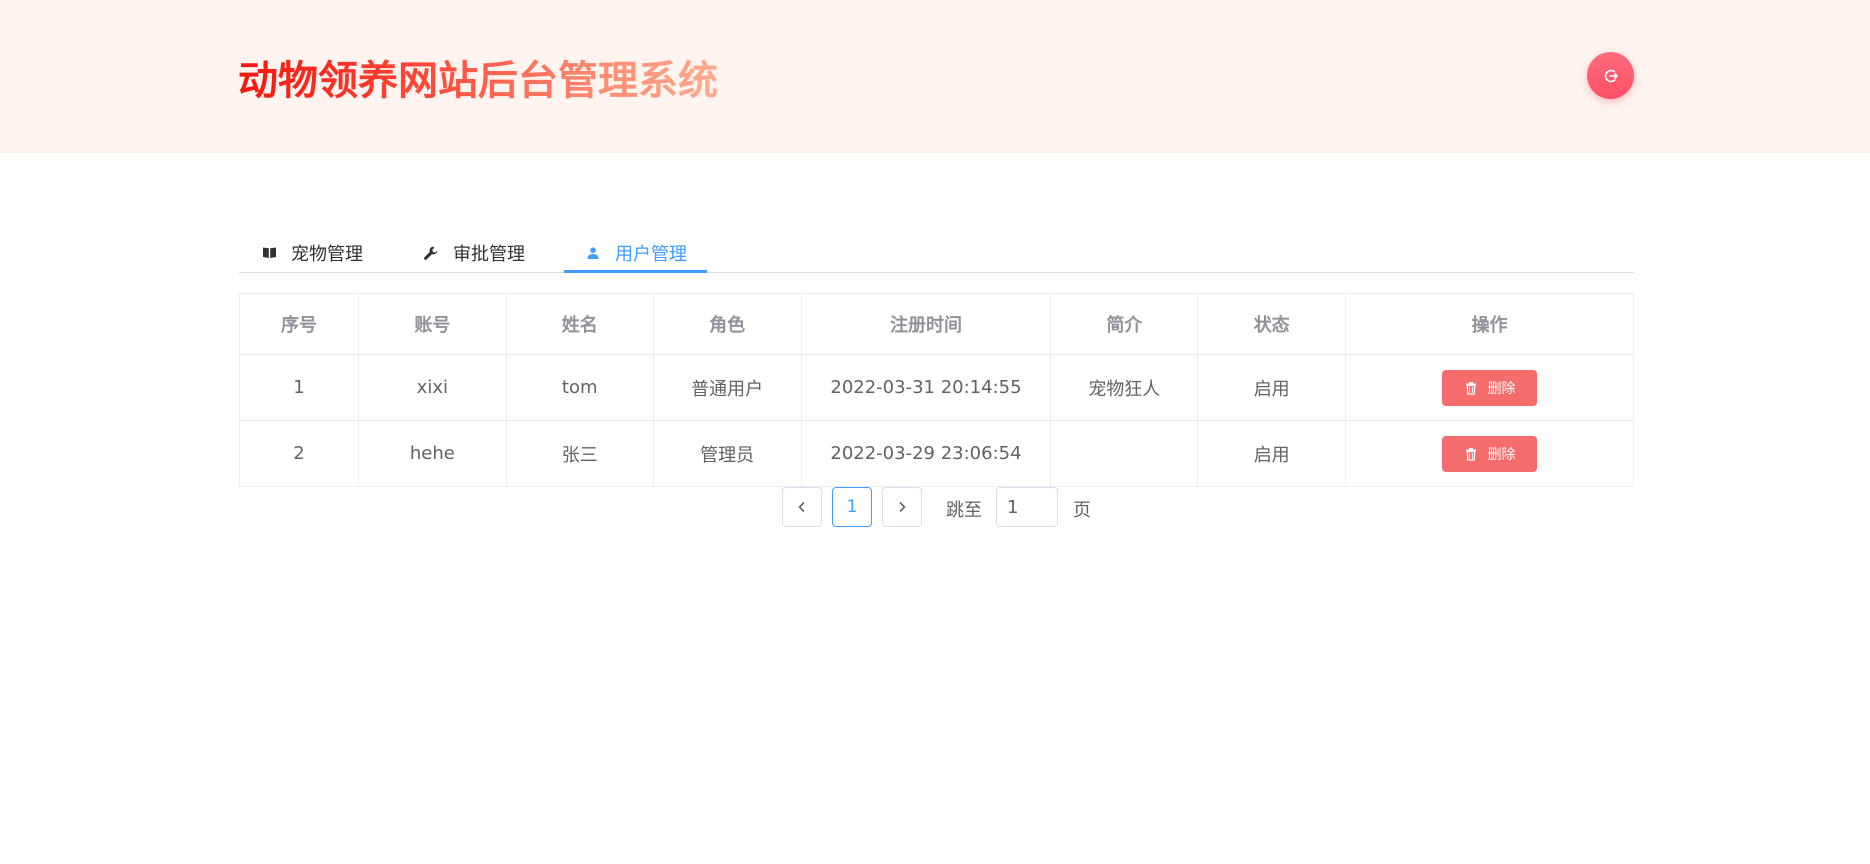 This screenshot has width=1870, height=864. What do you see at coordinates (432, 387) in the screenshot?
I see `cell-account: xixi` at bounding box center [432, 387].